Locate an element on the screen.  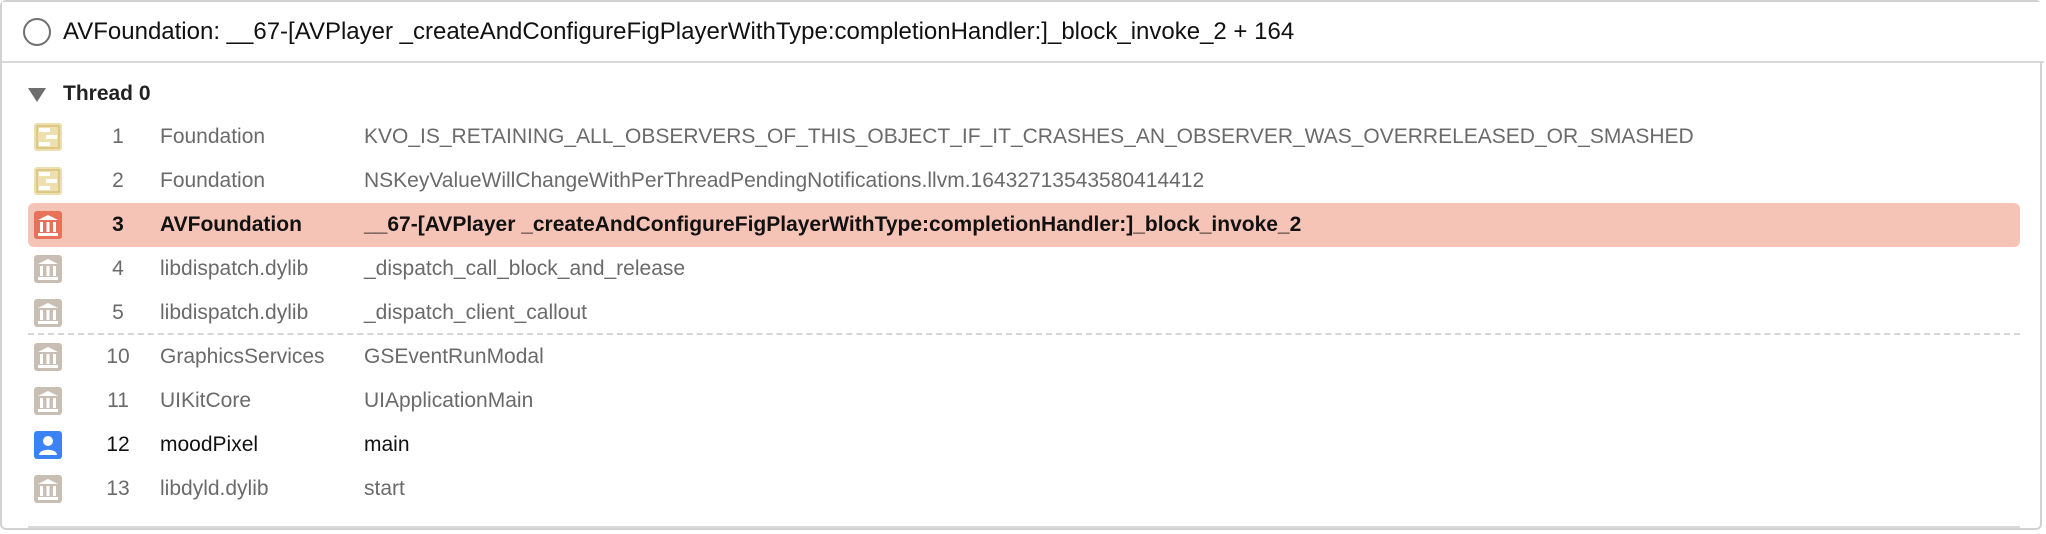
frame-symbol: UIApplicationMain is located at coordinates (449, 400).